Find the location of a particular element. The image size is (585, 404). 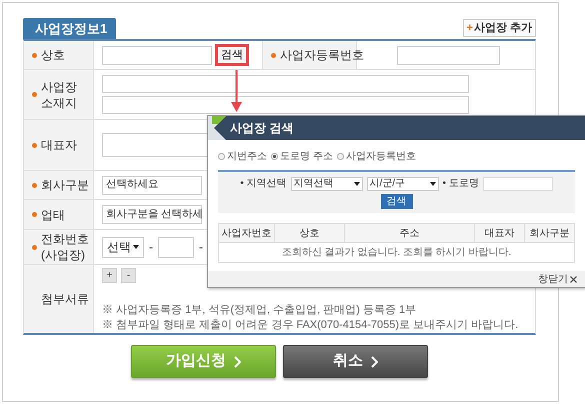

field-label-text: 업태 is located at coordinates (53, 214).